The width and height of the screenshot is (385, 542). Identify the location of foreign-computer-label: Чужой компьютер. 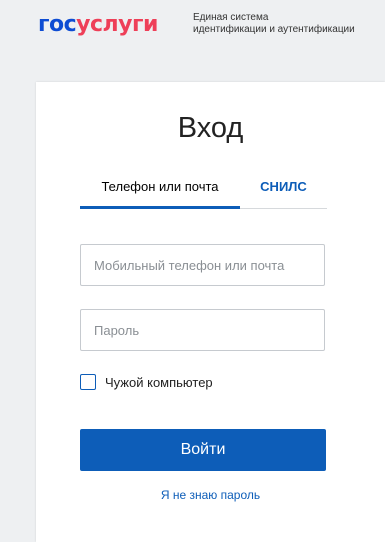
(159, 382).